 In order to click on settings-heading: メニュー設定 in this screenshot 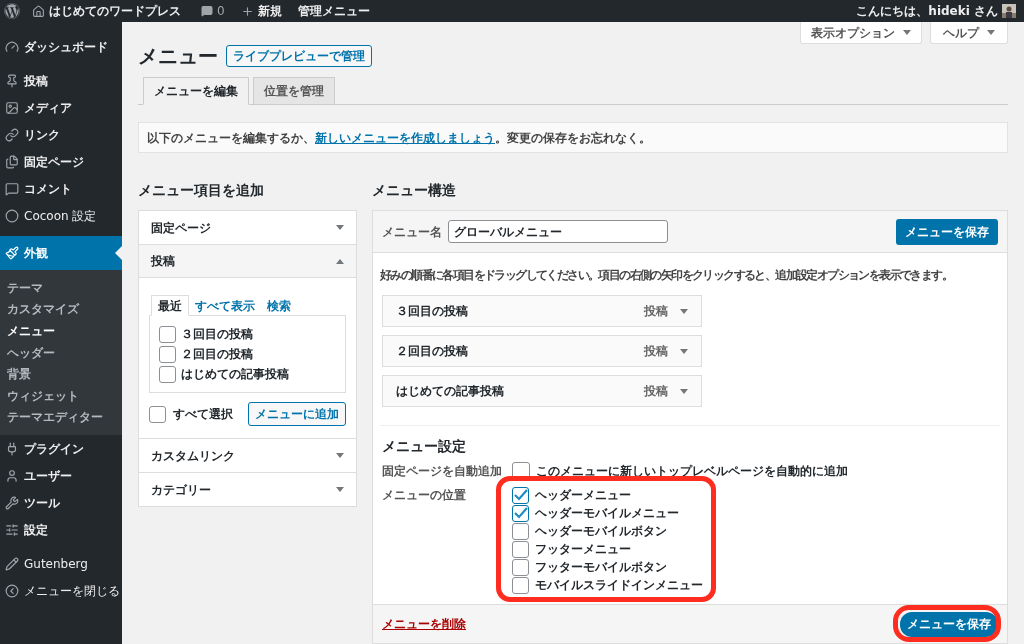, I will do `click(424, 446)`.